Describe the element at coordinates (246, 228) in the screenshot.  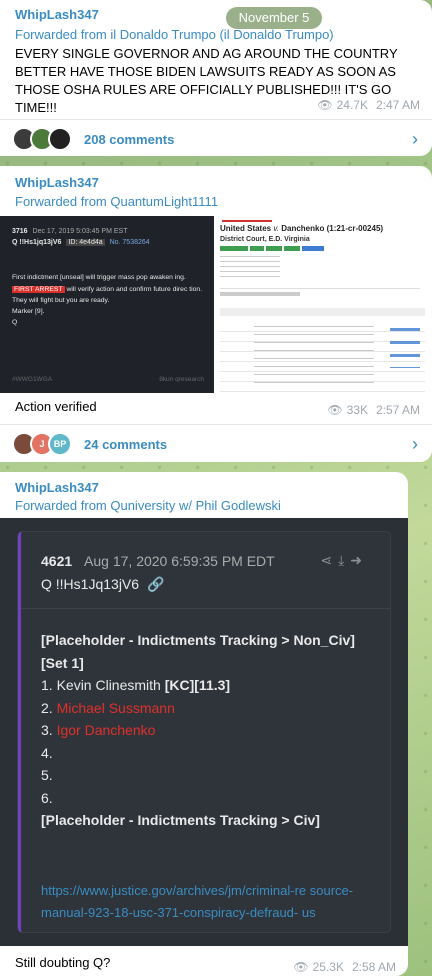
I see `case-title-prefix: United States` at that location.